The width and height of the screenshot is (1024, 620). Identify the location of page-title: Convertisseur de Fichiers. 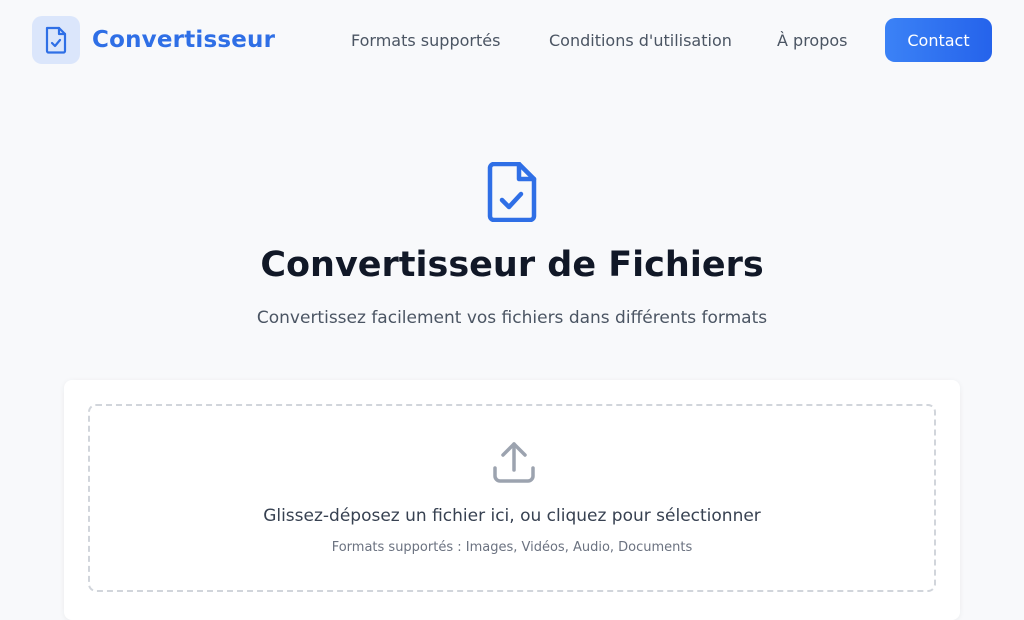
(512, 265).